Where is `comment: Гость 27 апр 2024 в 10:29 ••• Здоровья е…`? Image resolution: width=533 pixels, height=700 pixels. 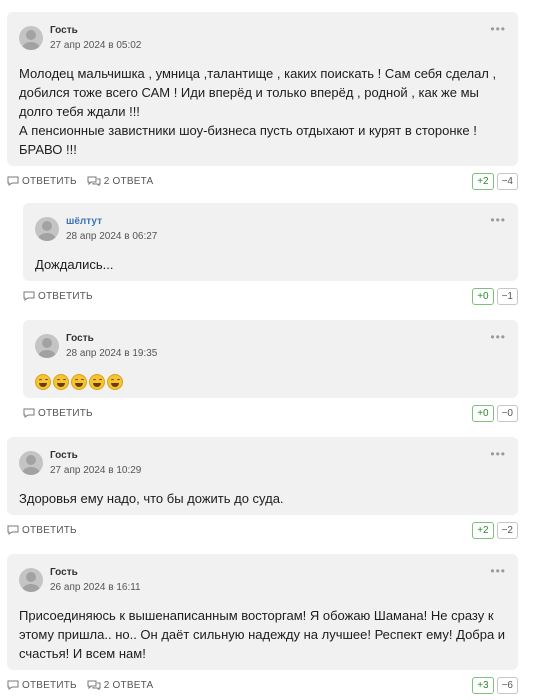 comment: Гость 27 апр 2024 в 10:29 ••• Здоровья е… is located at coordinates (262, 491).